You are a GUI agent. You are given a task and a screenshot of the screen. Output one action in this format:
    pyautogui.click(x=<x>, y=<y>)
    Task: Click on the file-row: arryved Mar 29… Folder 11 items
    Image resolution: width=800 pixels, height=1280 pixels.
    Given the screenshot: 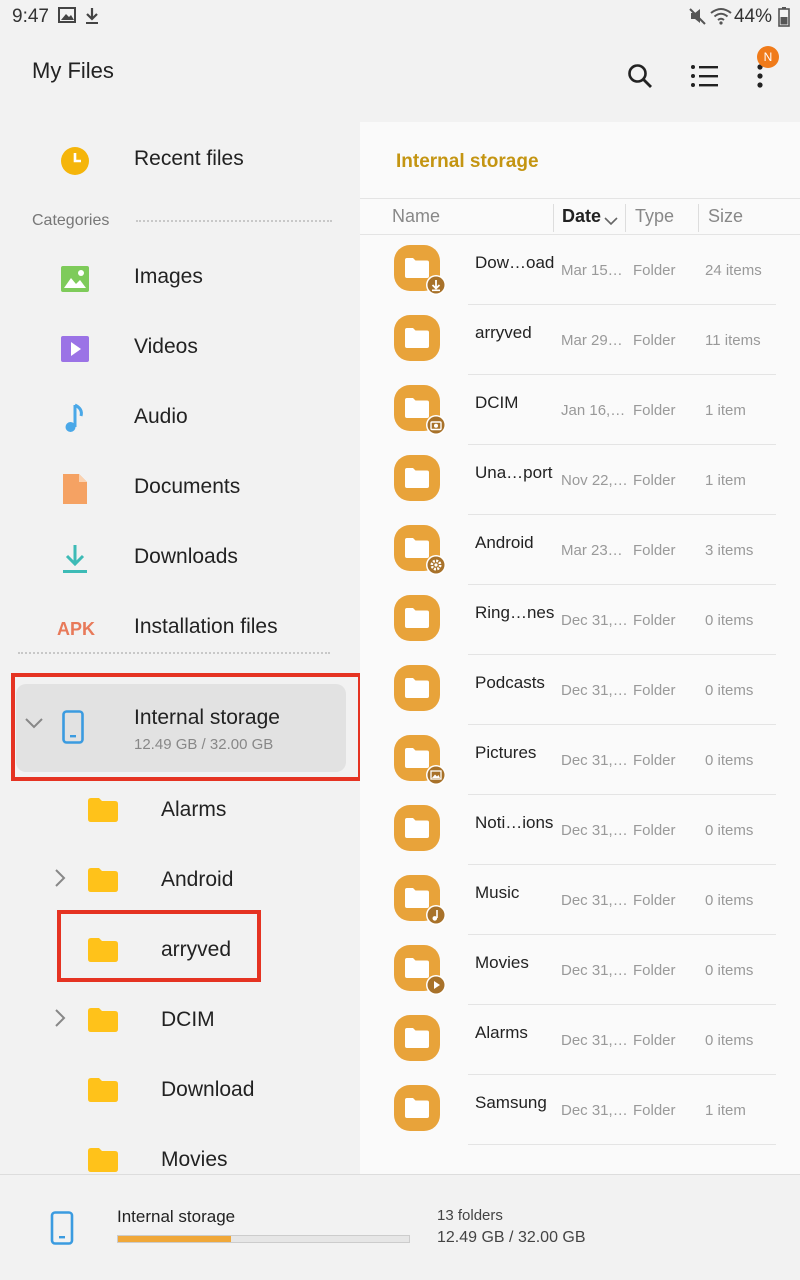 What is the action you would take?
    pyautogui.click(x=580, y=340)
    